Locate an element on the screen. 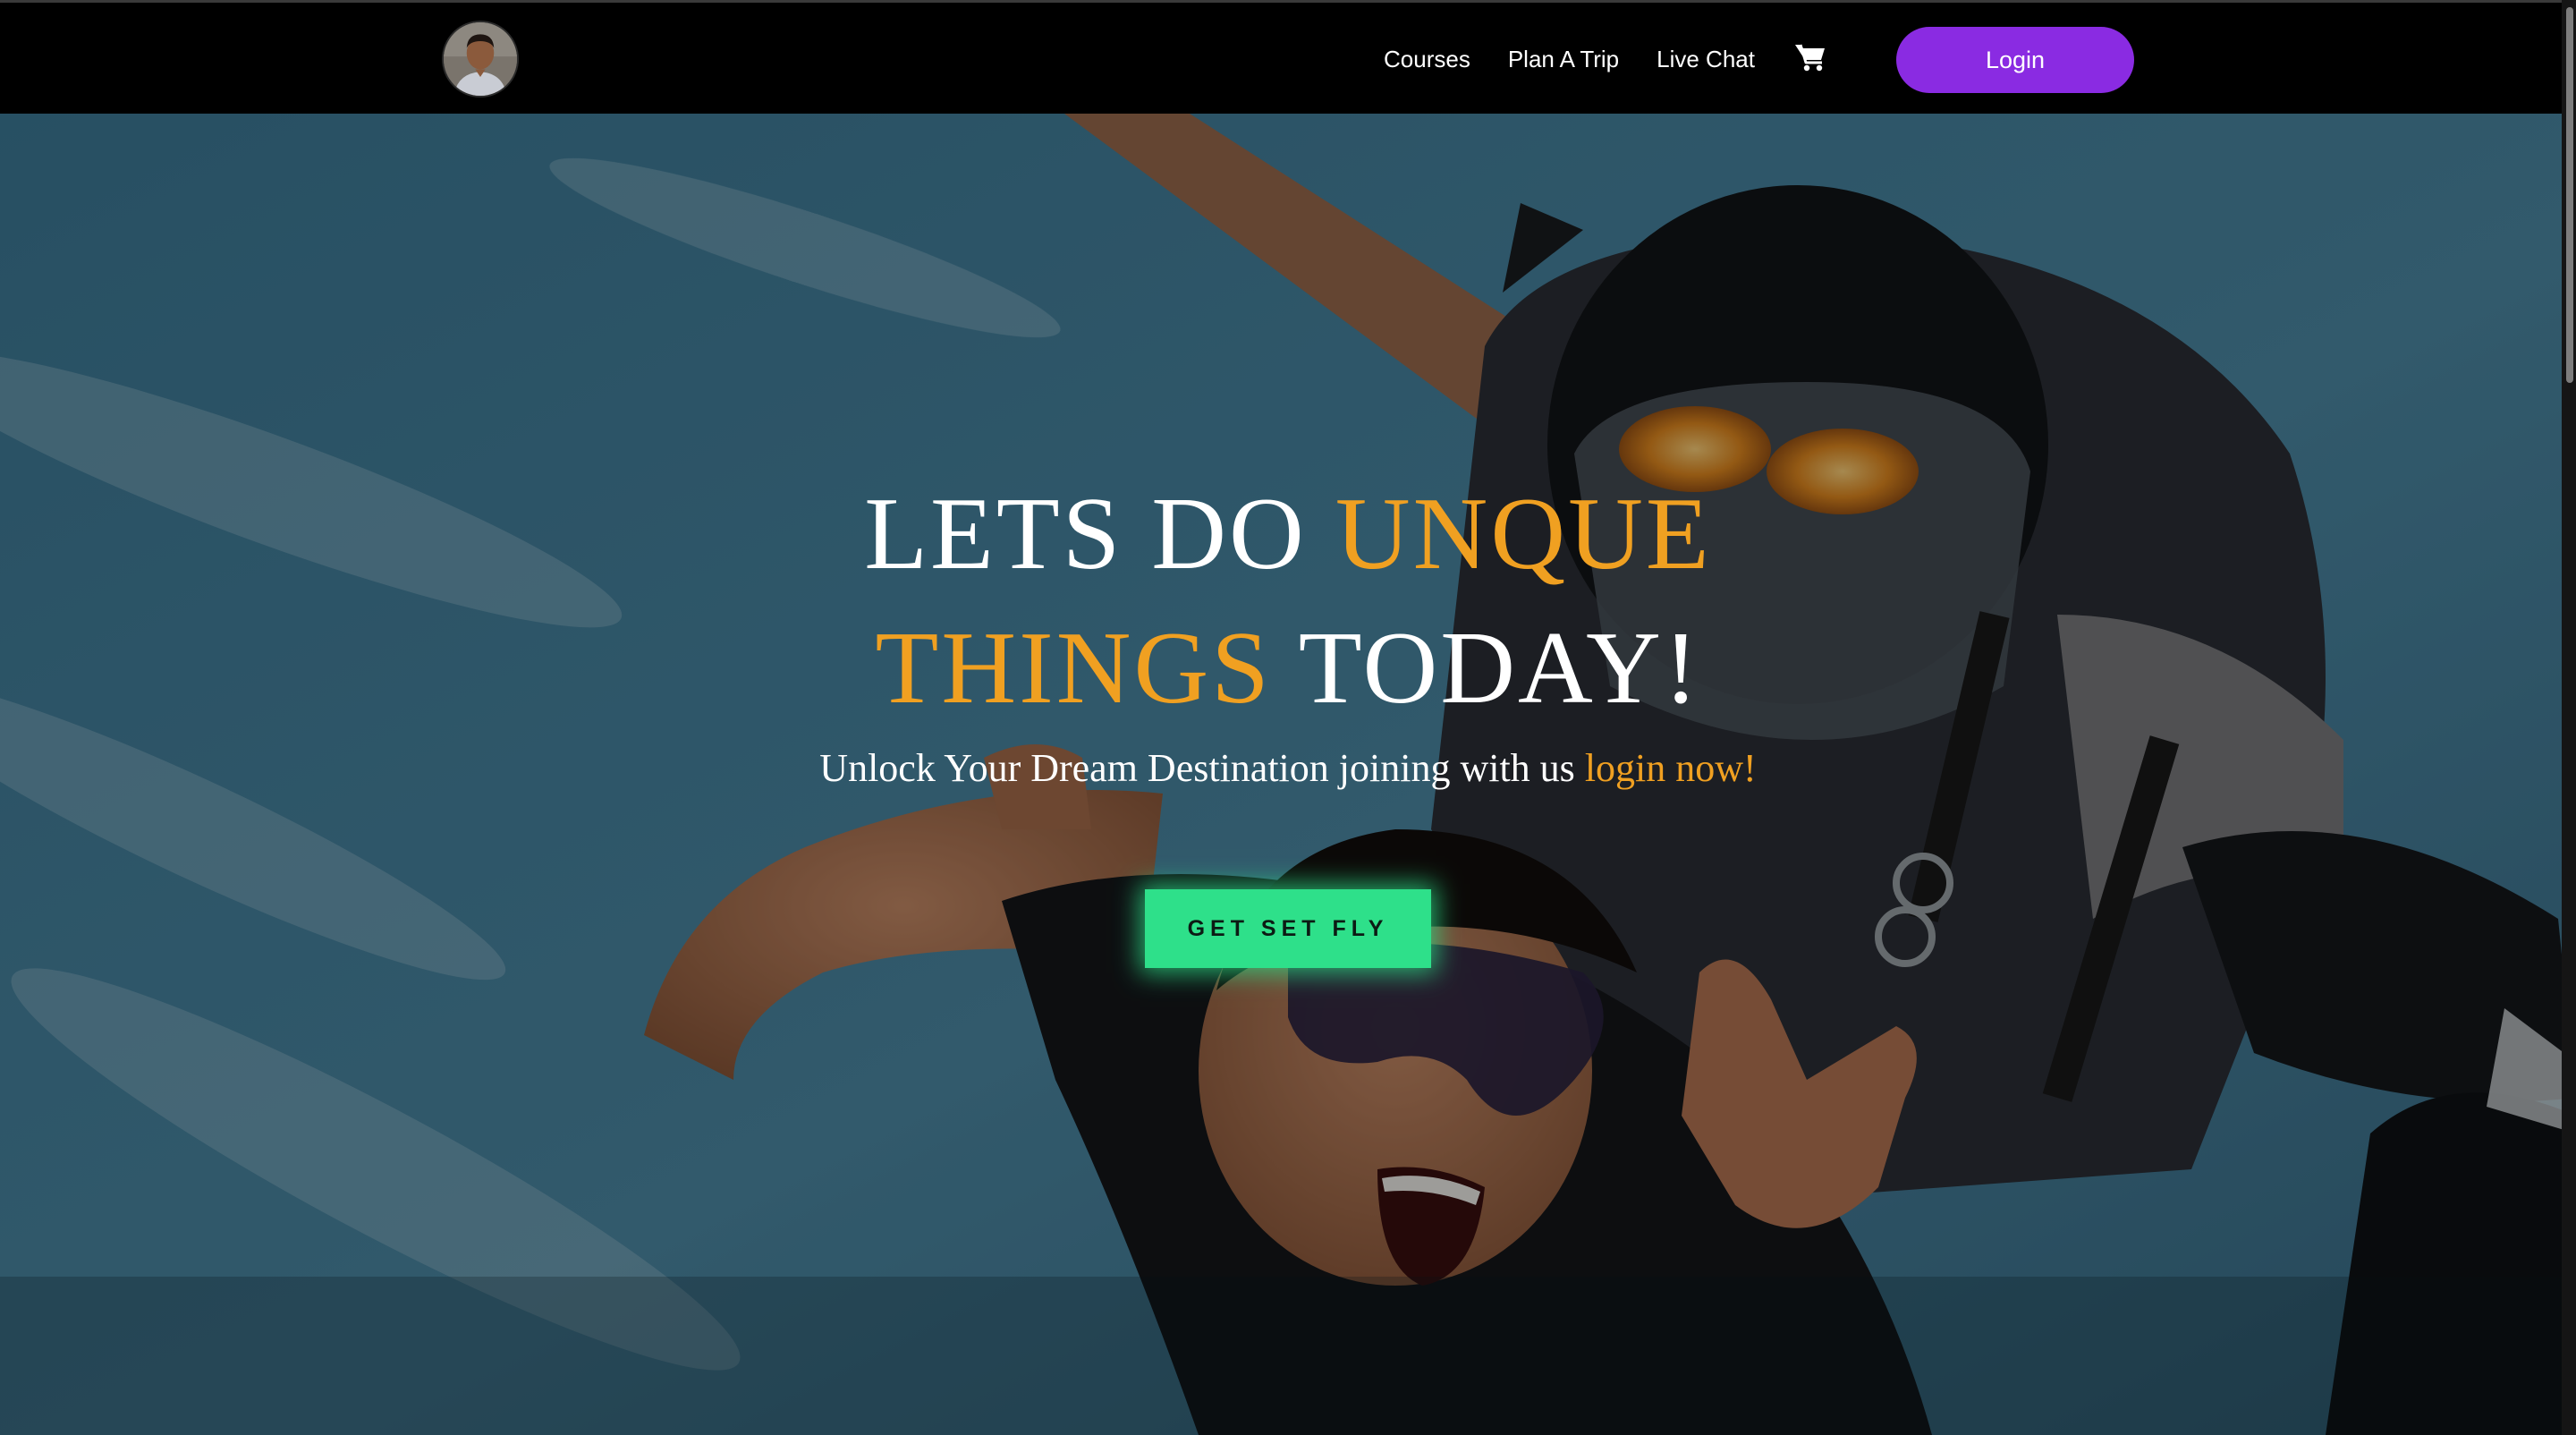 The width and height of the screenshot is (2576, 1435). profile-avatar is located at coordinates (480, 60).